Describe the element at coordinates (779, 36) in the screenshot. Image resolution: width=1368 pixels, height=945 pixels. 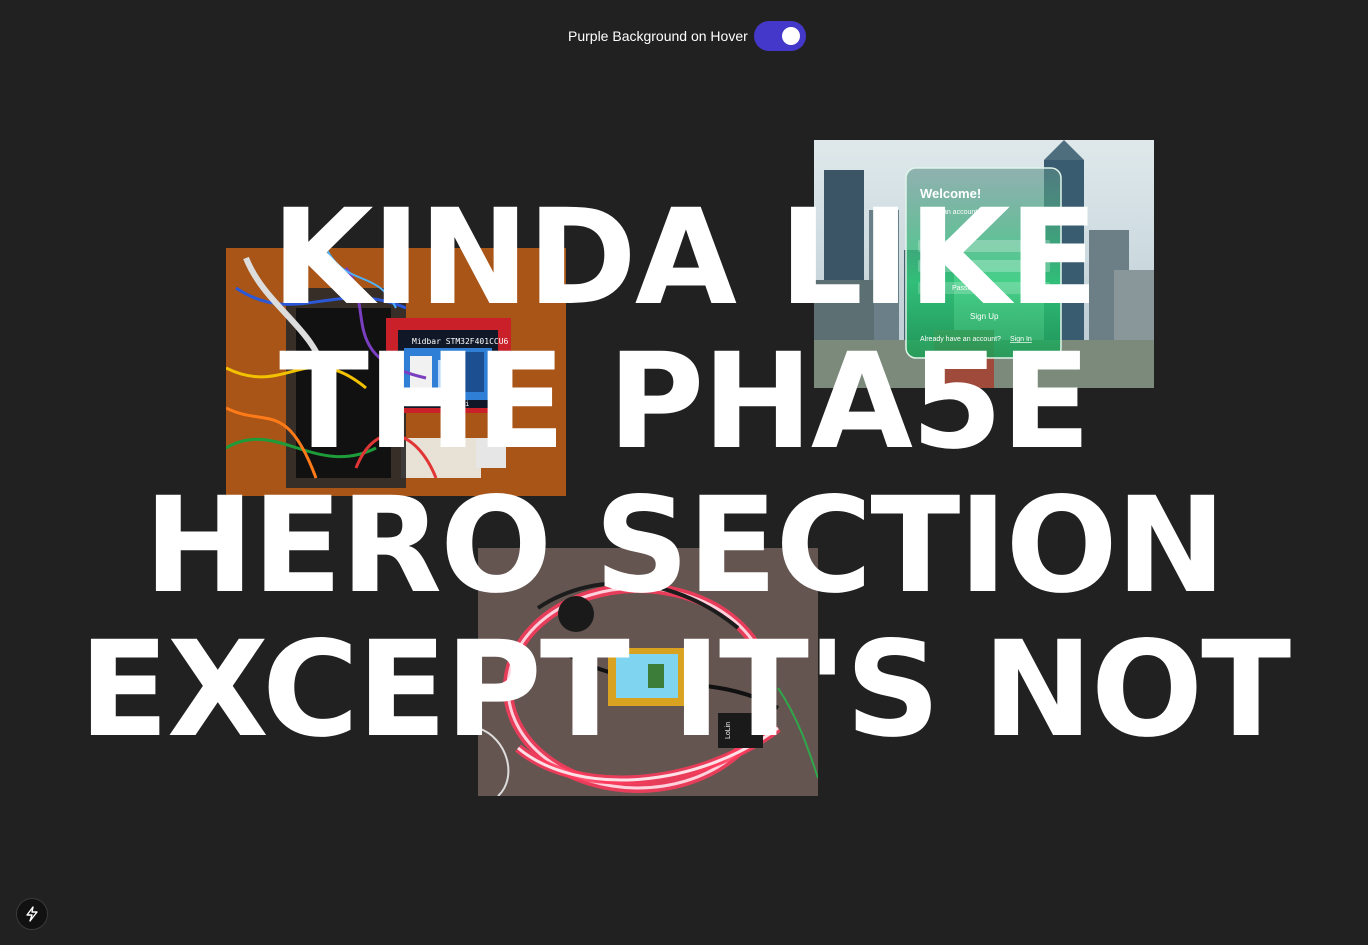
I see `purple-background-toggle` at that location.